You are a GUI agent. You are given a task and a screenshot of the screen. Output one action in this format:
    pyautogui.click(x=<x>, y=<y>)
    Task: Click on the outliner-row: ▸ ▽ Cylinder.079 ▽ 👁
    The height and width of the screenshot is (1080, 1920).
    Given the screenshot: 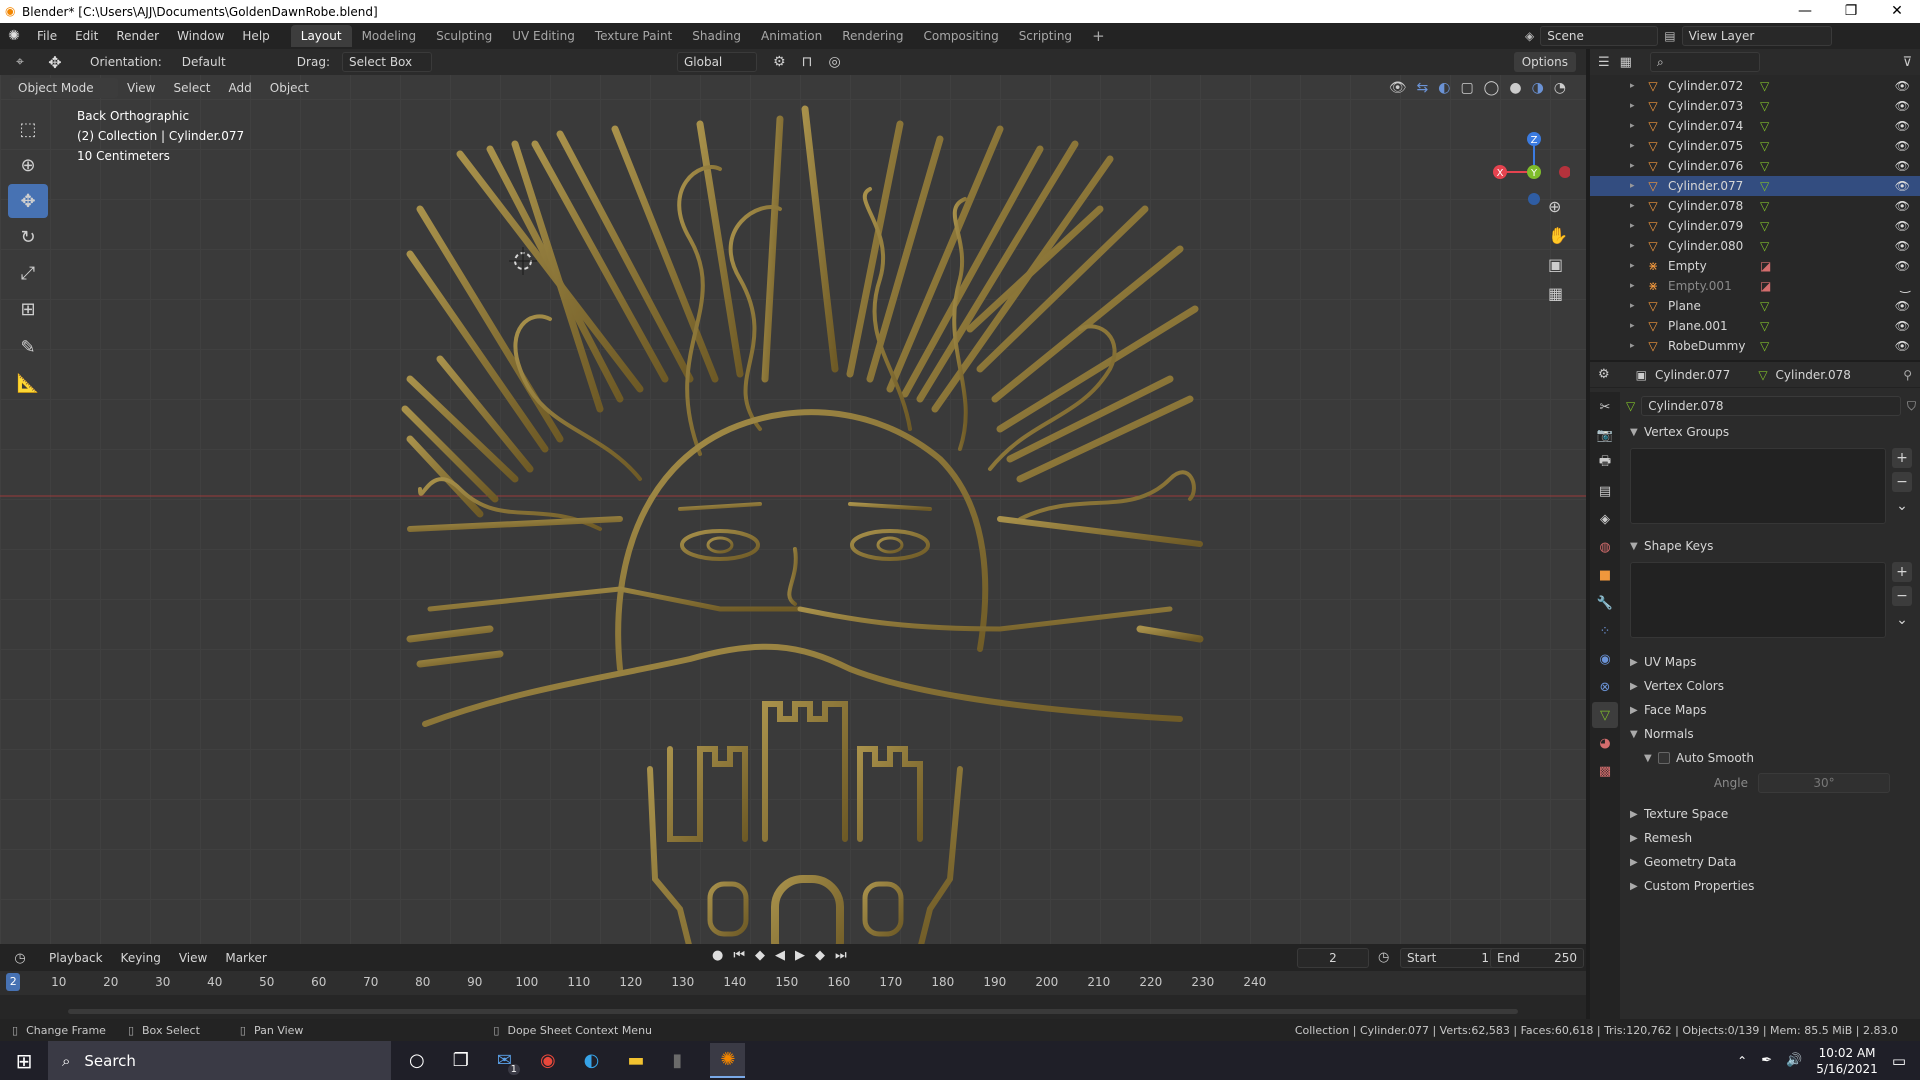 What is the action you would take?
    pyautogui.click(x=1755, y=226)
    